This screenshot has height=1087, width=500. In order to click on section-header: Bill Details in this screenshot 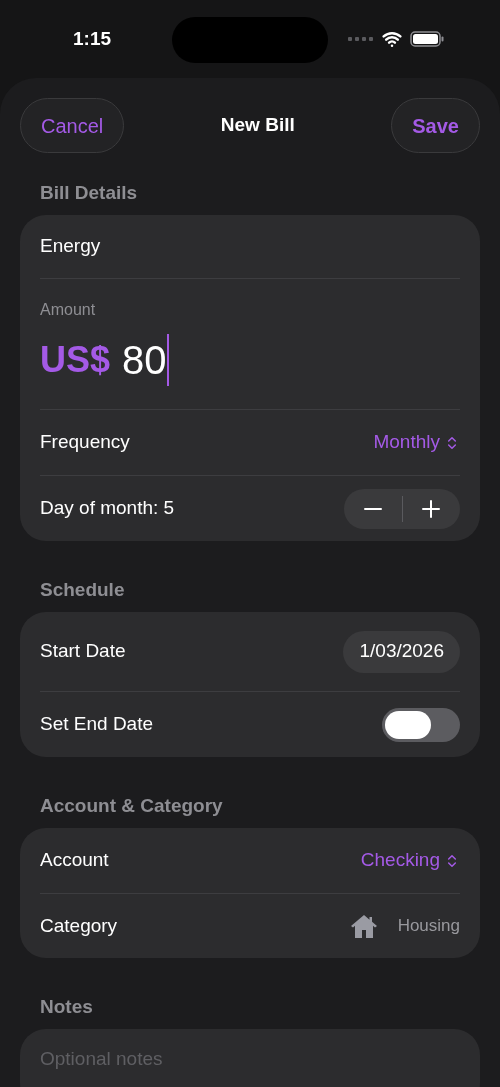, I will do `click(89, 193)`.